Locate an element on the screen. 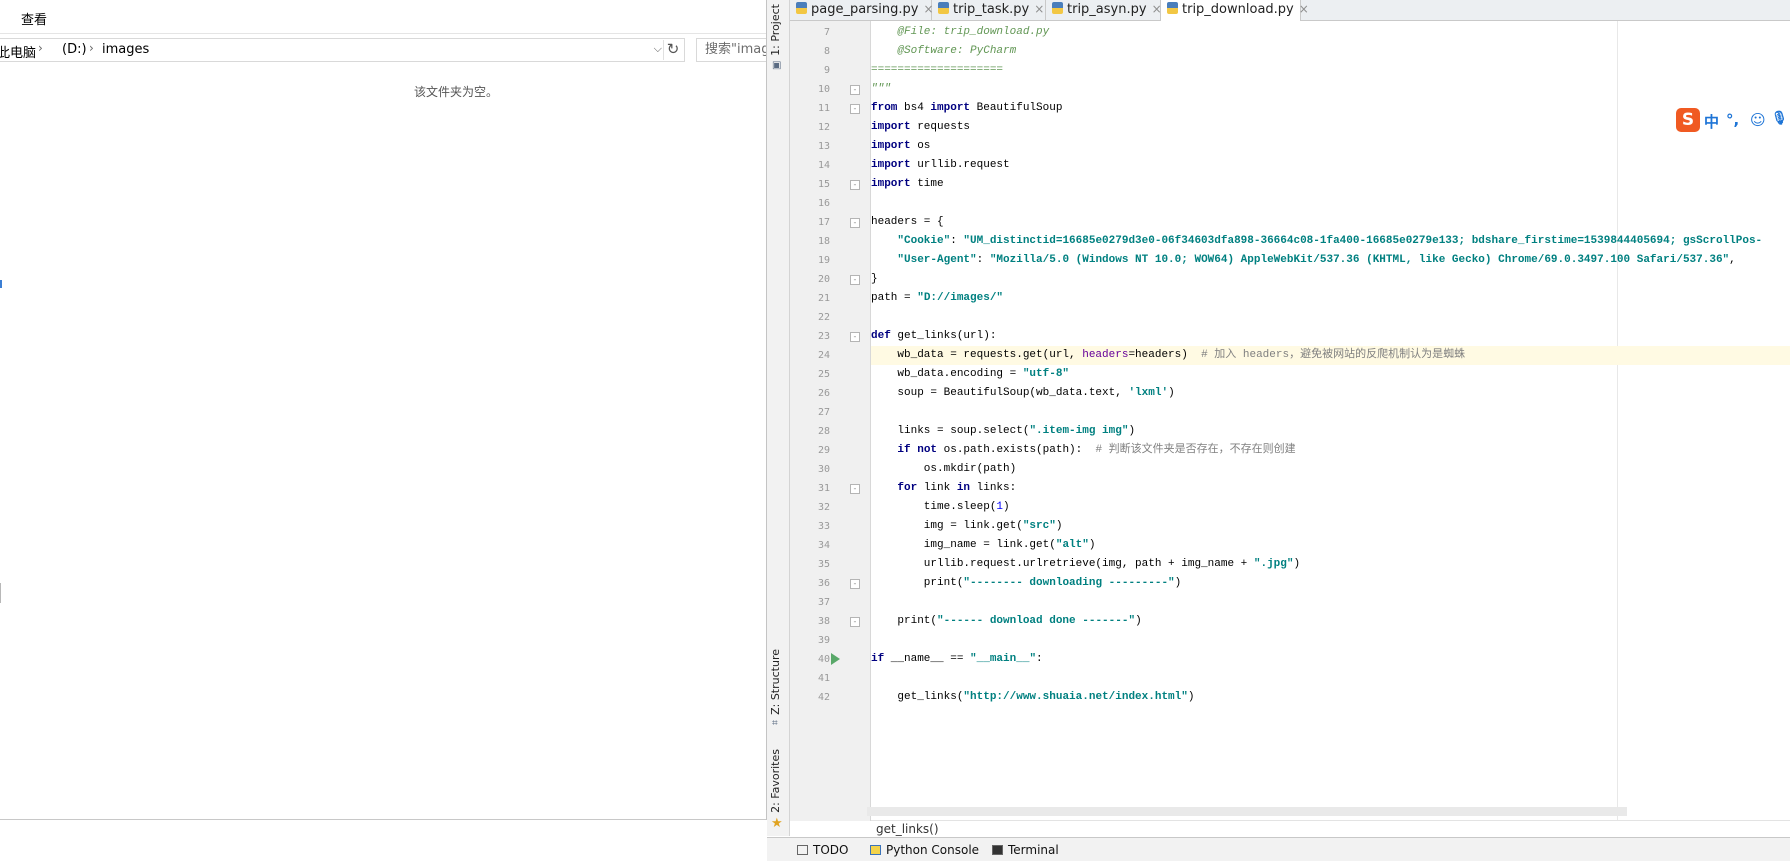 The image size is (1790, 861). breadcrumb-function: get_links() is located at coordinates (907, 829).